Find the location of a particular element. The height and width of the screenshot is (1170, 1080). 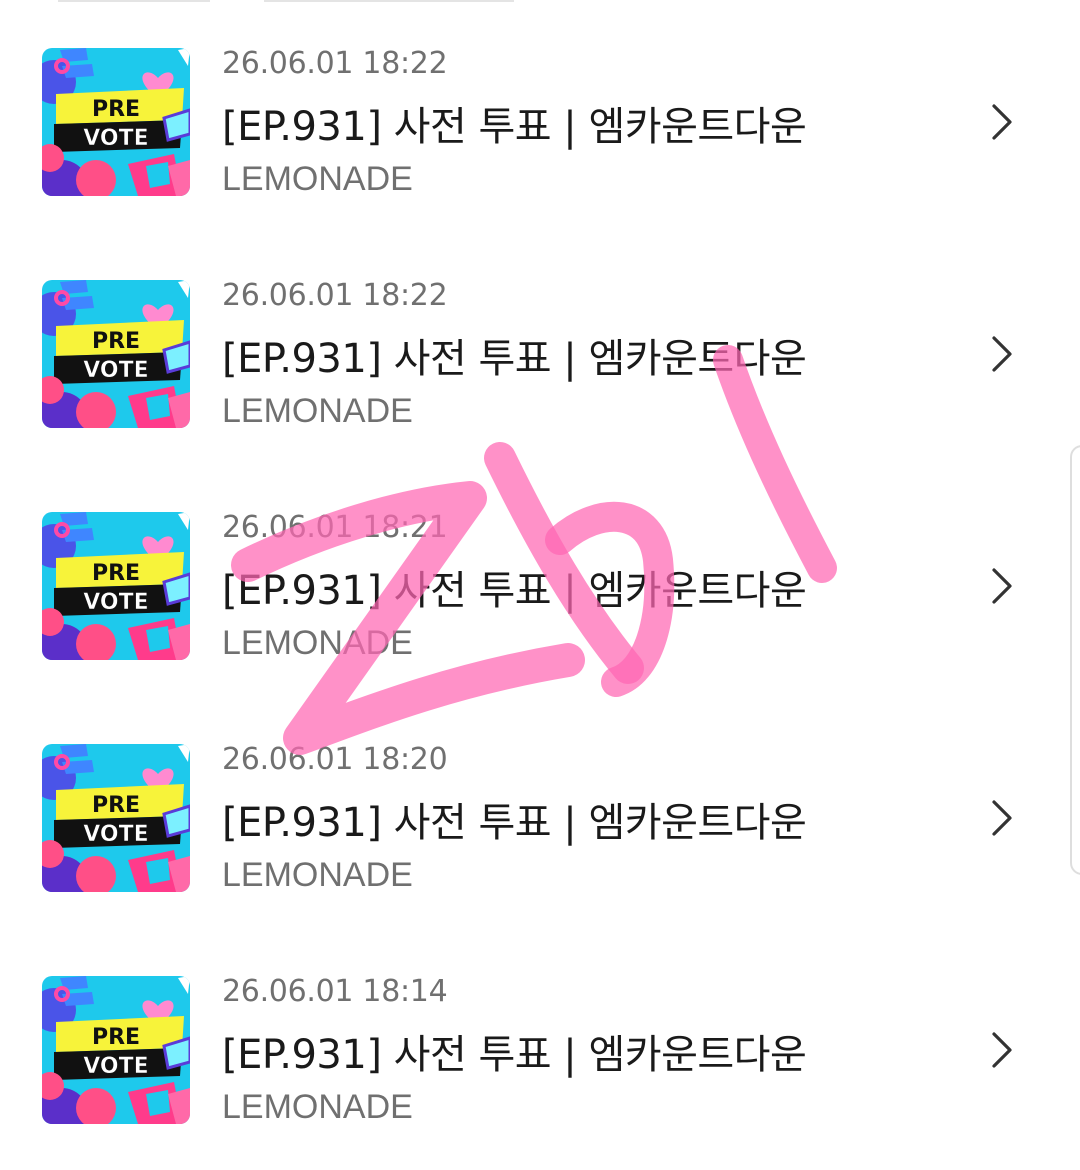

scrollbar-track is located at coordinates (1075, 660).